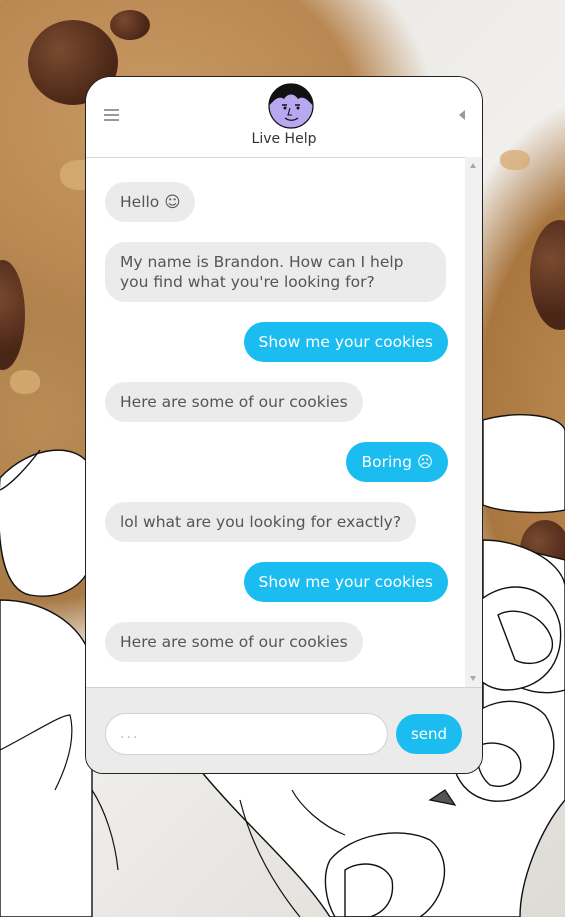 This screenshot has height=917, width=565. Describe the element at coordinates (150, 202) in the screenshot. I see `message-bot: Hello ☺` at that location.